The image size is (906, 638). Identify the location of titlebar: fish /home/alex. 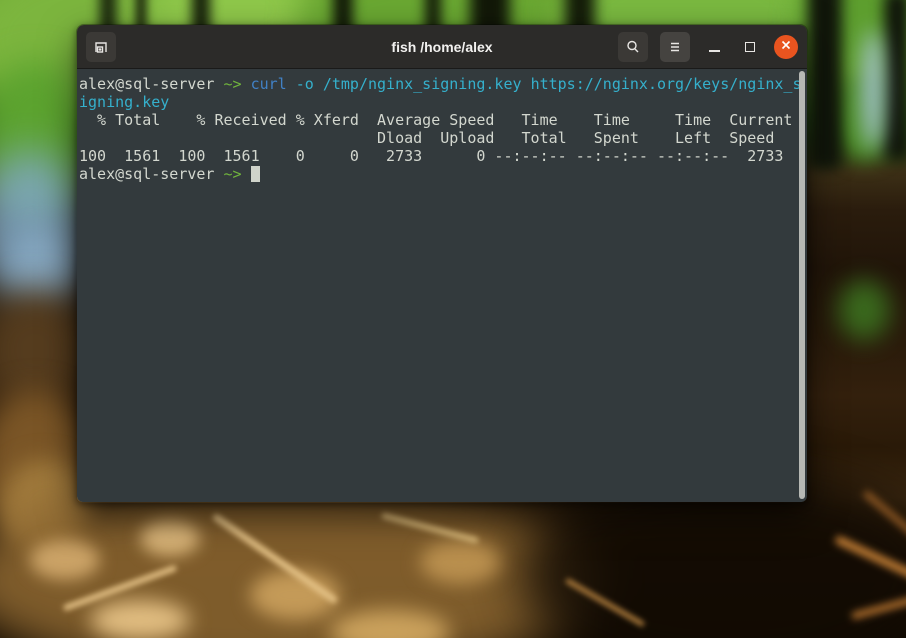
(442, 47).